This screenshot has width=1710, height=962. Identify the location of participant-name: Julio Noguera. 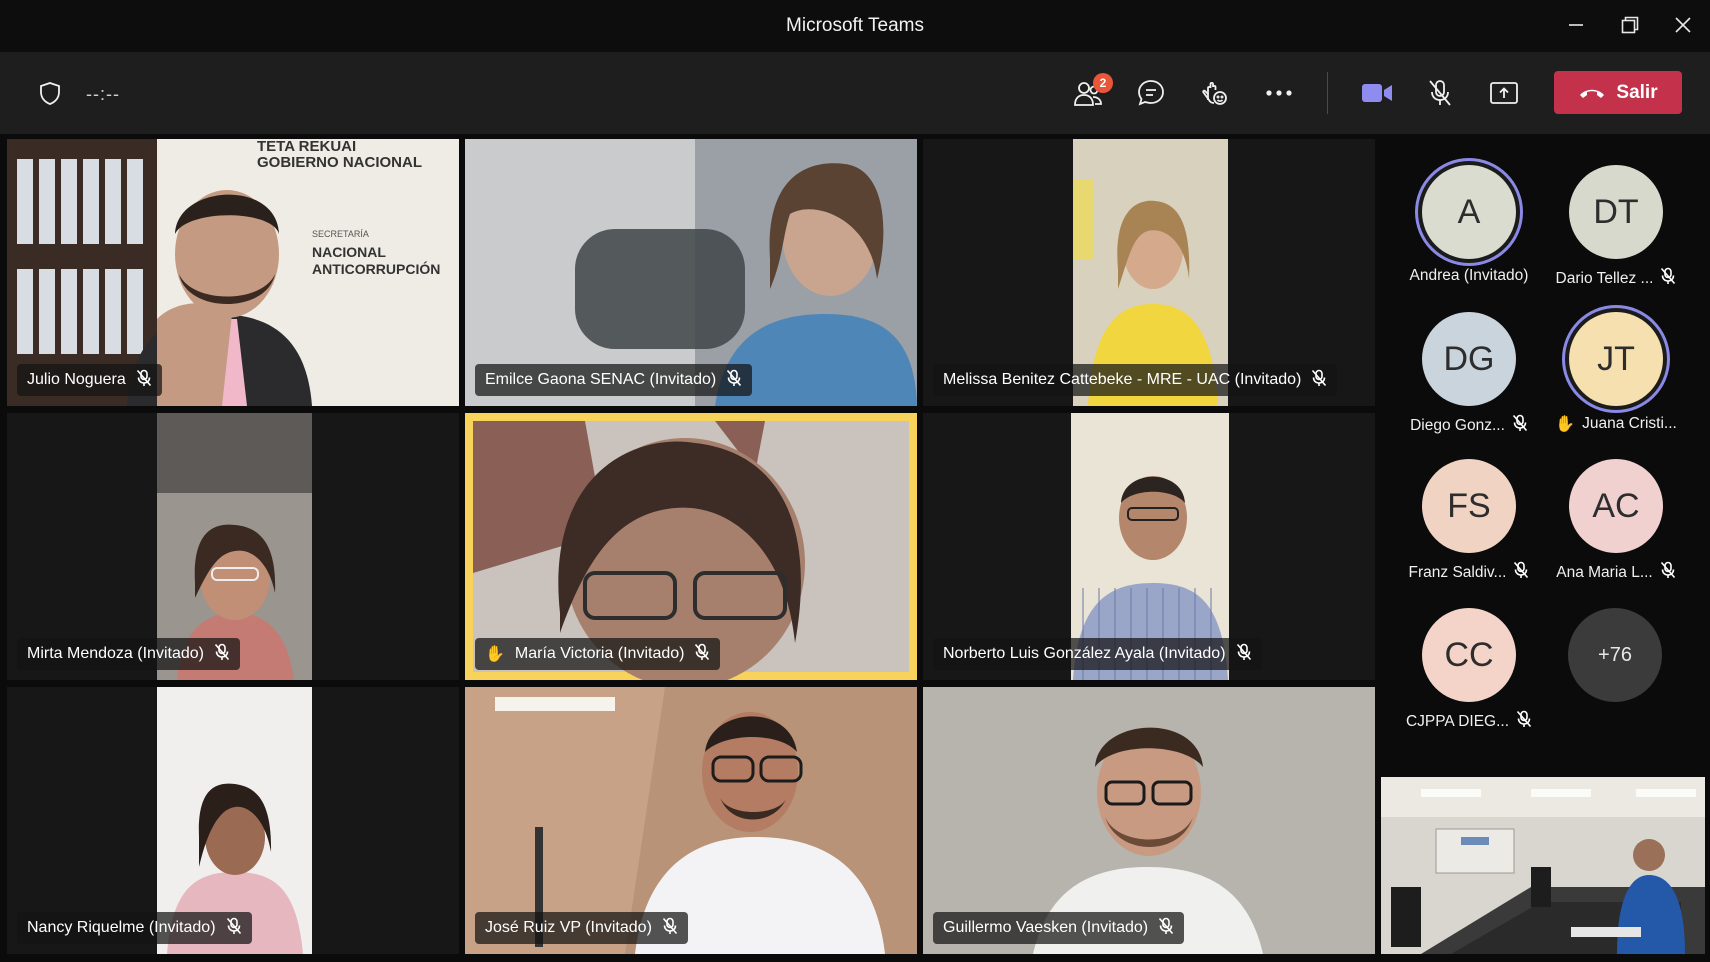
(76, 379).